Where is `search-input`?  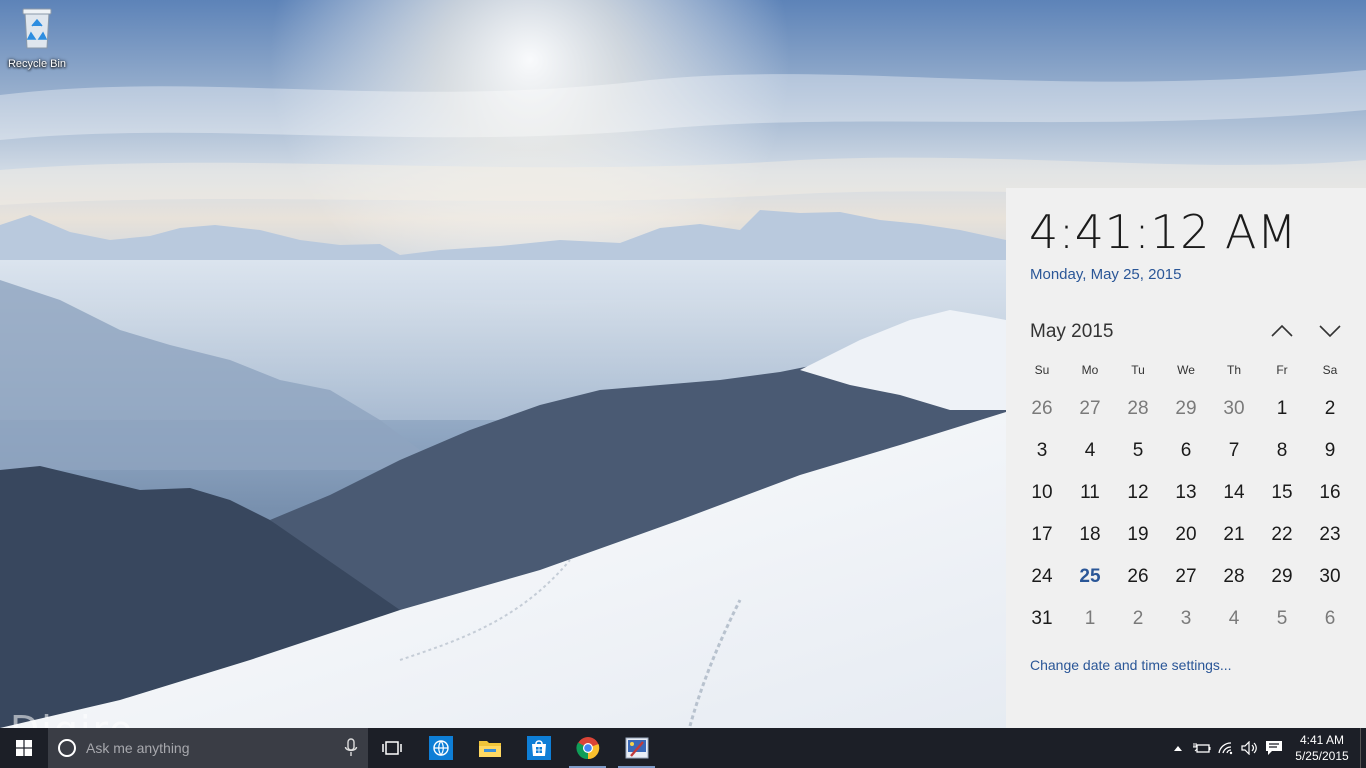
search-input is located at coordinates (206, 748).